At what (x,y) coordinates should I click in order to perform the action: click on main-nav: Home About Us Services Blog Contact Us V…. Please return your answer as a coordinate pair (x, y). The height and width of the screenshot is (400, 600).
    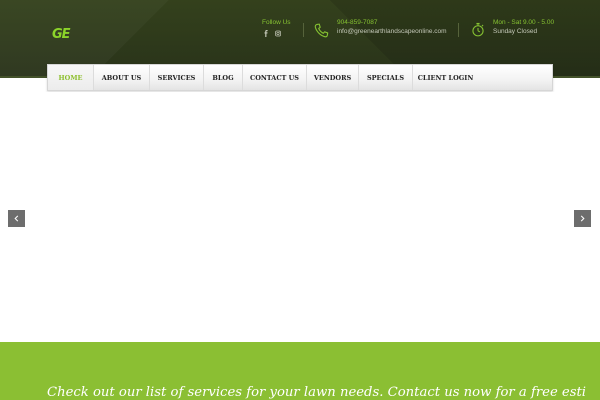
    Looking at the image, I should click on (300, 77).